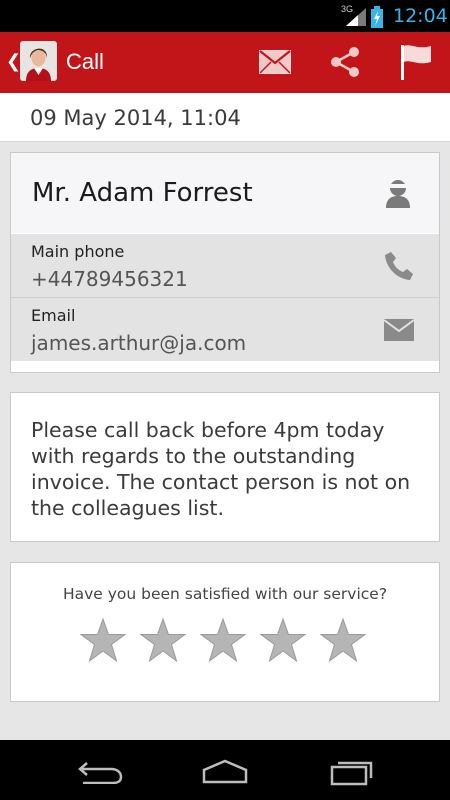 Image resolution: width=450 pixels, height=800 pixels. Describe the element at coordinates (225, 329) in the screenshot. I see `email-field: Email james.arthur@ja.com` at that location.